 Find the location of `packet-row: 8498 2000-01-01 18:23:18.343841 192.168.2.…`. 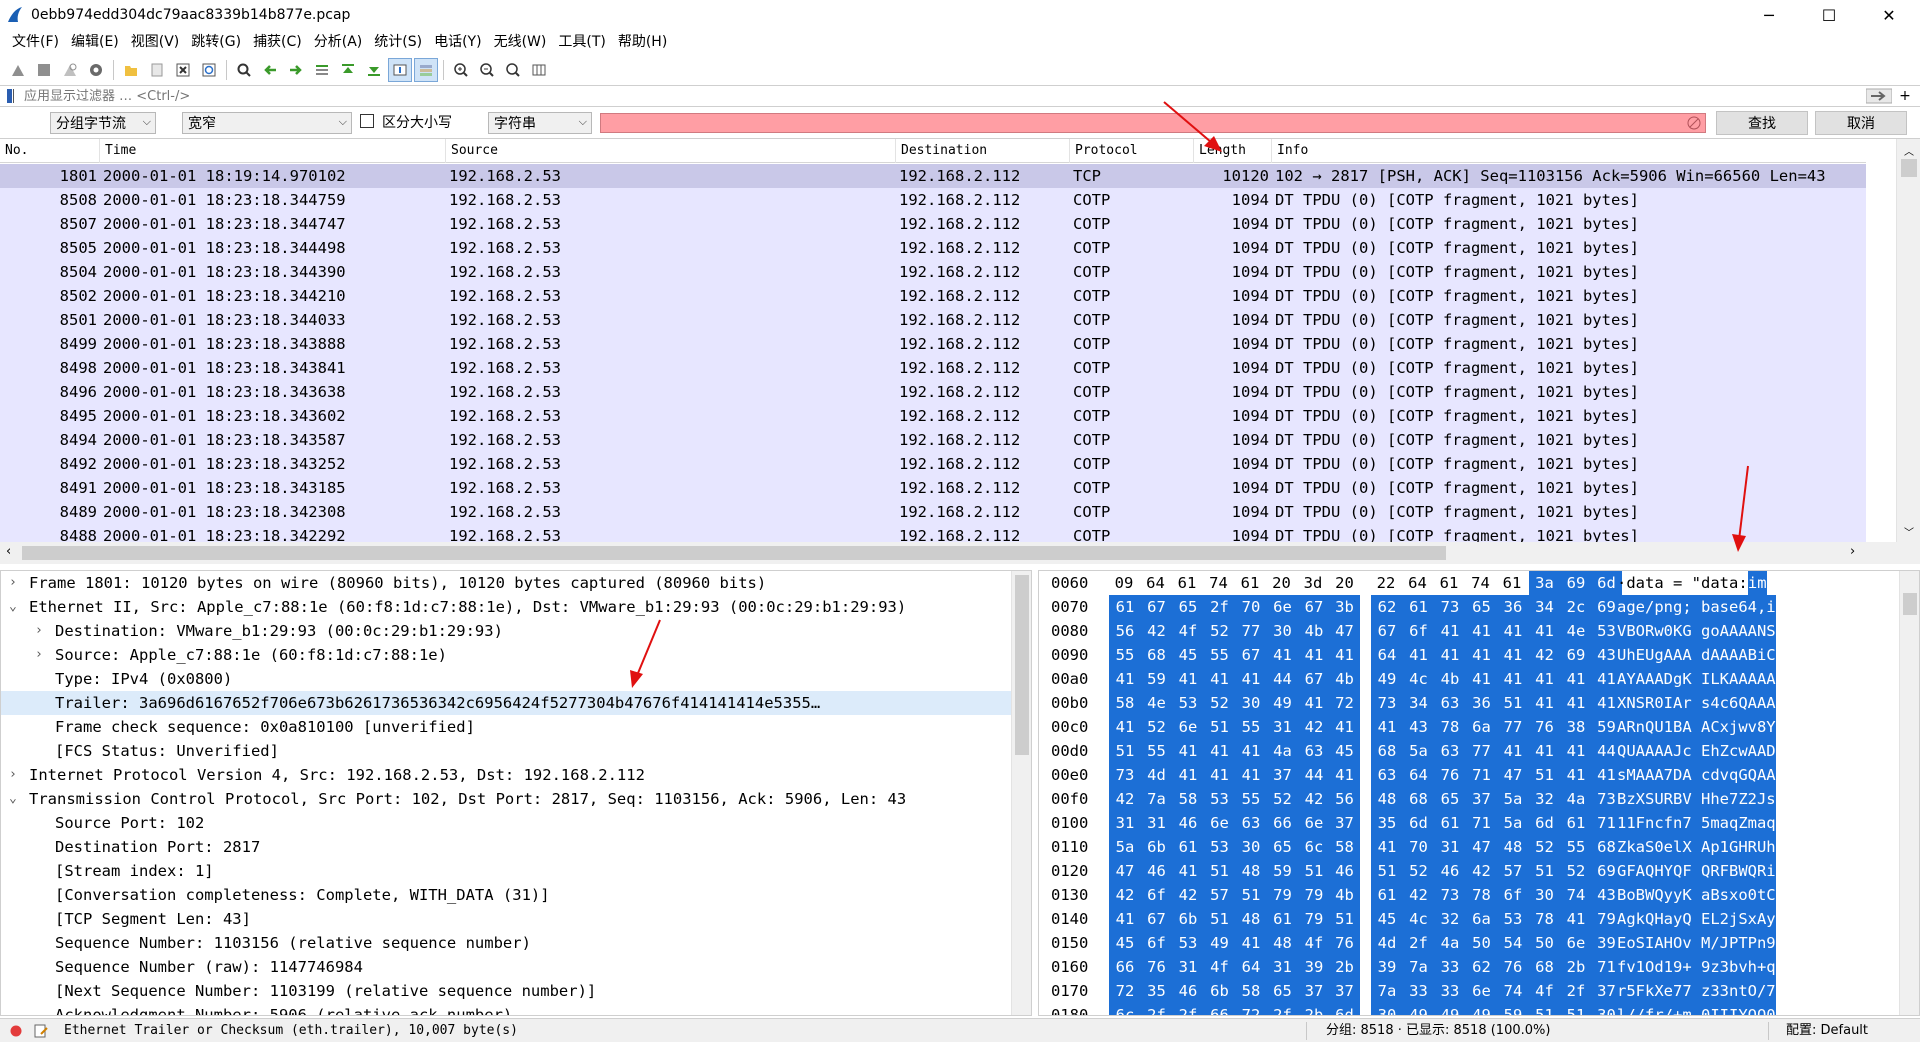

packet-row: 8498 2000-01-01 18:23:18.343841 192.168.2.… is located at coordinates (933, 368).